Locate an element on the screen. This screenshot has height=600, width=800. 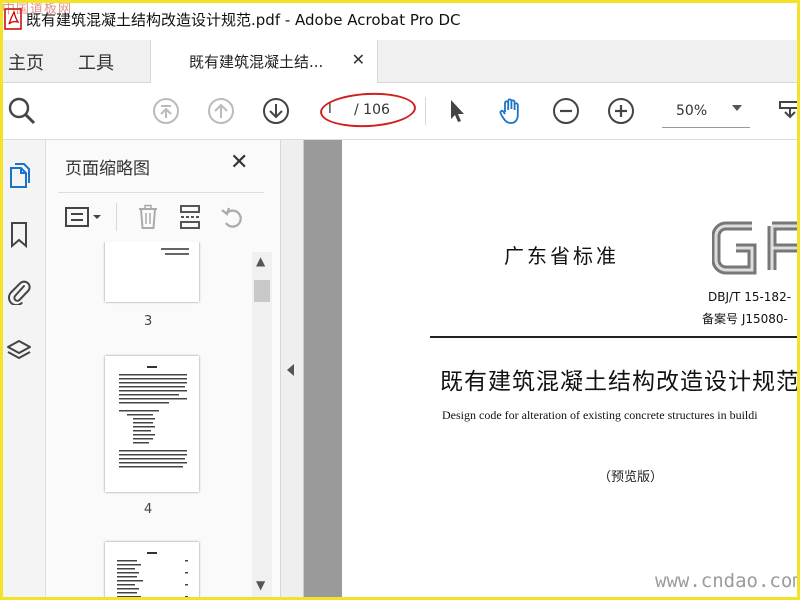
list-options-icon is located at coordinates (83, 217).